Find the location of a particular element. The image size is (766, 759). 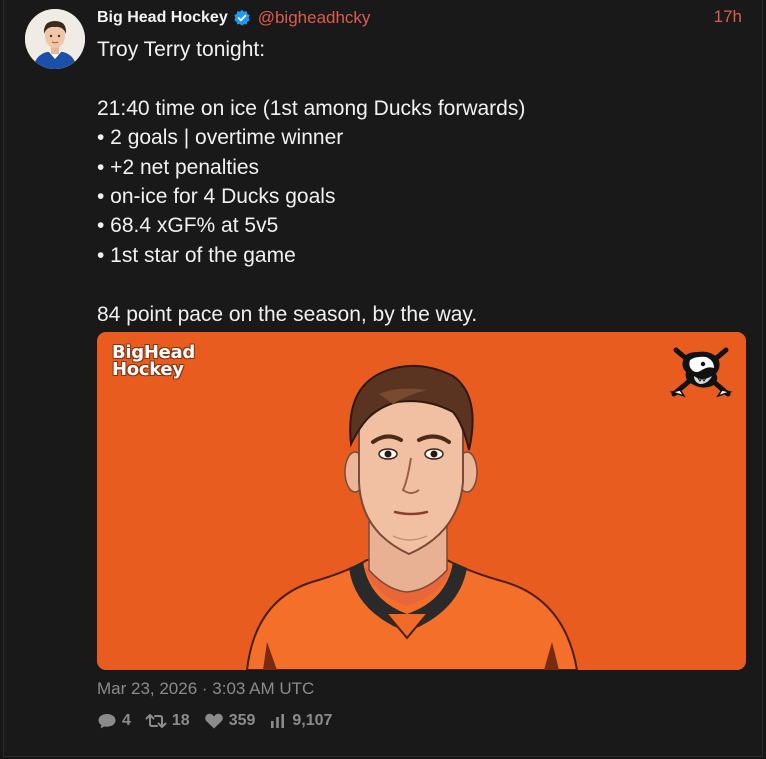

tweet-line: • 2 goals | overtime winner is located at coordinates (220, 138).